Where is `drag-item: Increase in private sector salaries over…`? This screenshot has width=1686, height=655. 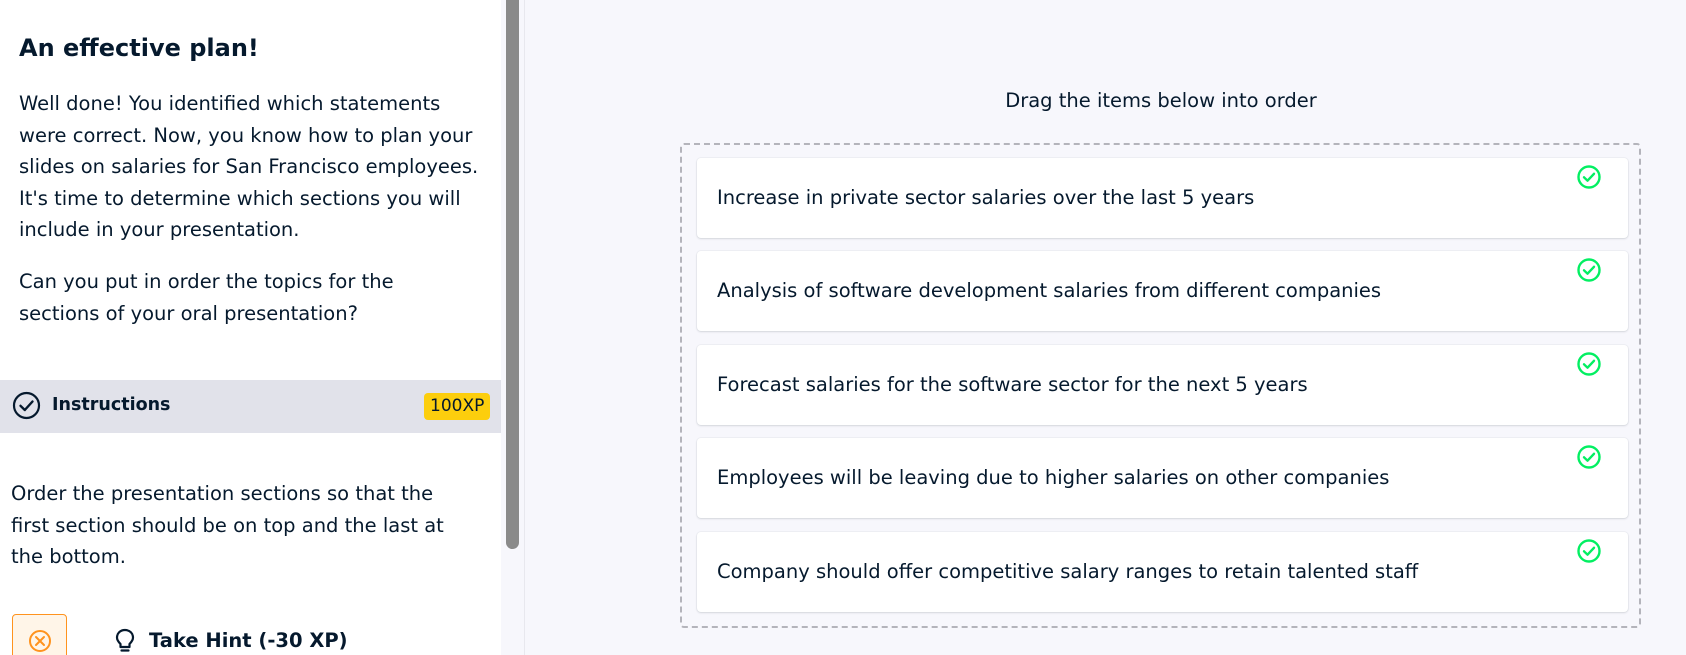
drag-item: Increase in private sector salaries over… is located at coordinates (1162, 198).